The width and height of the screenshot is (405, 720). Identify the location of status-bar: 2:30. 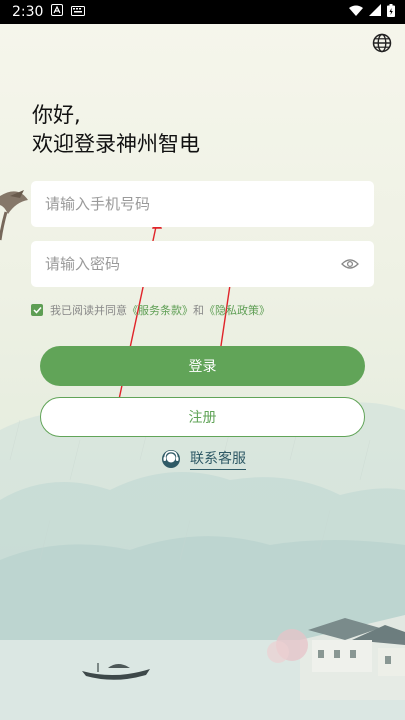
(202, 12).